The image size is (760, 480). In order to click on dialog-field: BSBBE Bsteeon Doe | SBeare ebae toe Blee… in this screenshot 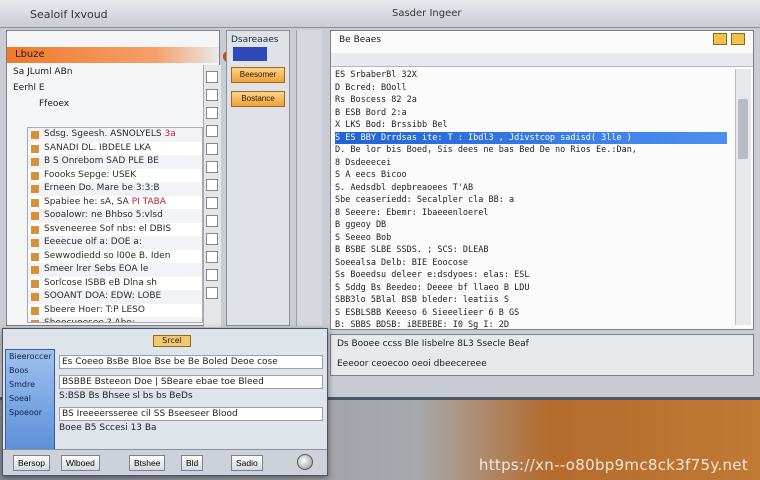, I will do `click(191, 382)`.